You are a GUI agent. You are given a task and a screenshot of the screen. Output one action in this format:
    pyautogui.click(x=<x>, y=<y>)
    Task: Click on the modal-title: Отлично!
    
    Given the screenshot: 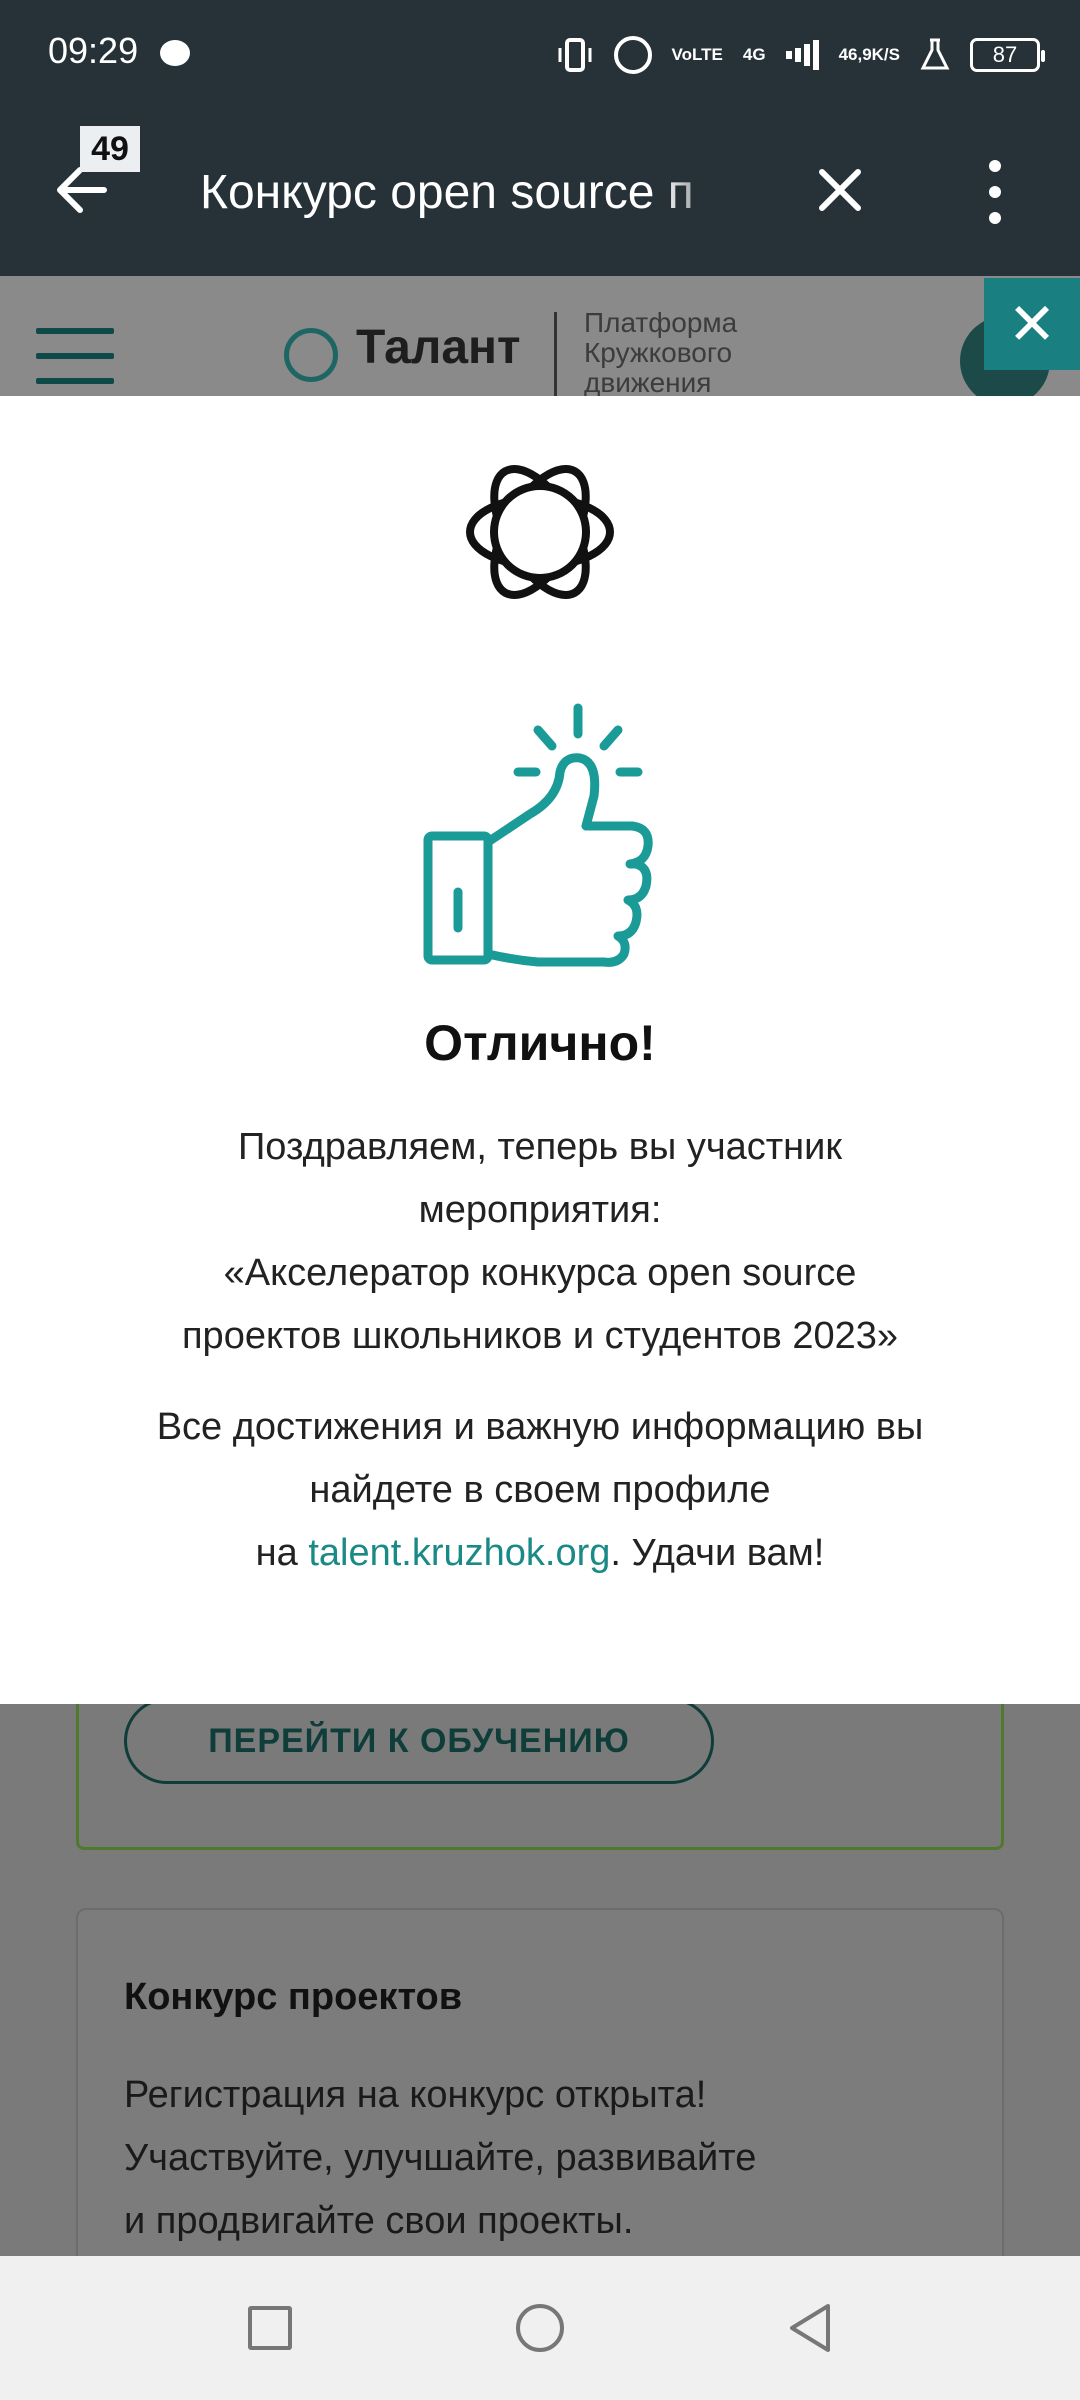 What is the action you would take?
    pyautogui.click(x=540, y=1043)
    